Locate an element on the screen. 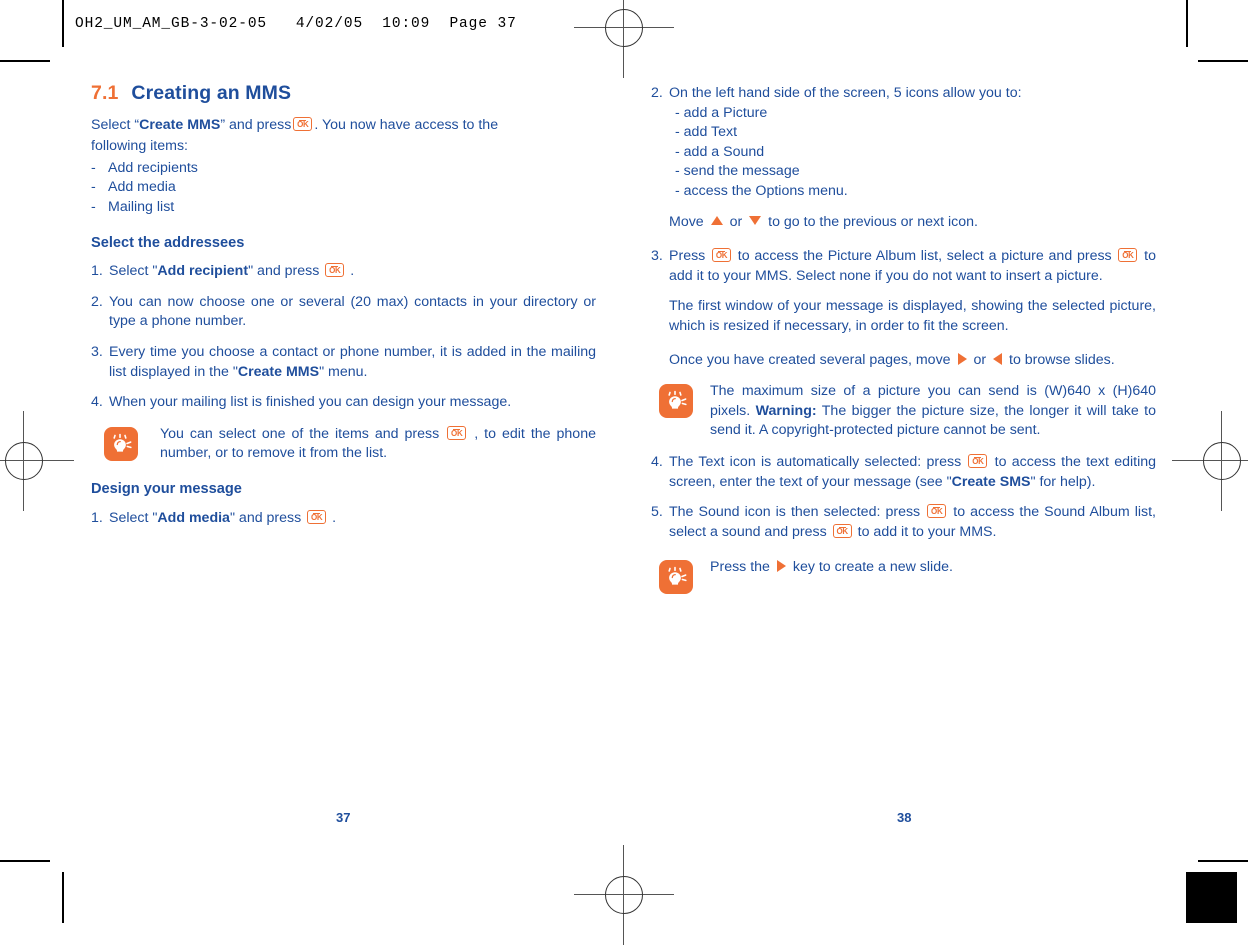 This screenshot has width=1248, height=945. tip-text: Press the key to create a new slide. is located at coordinates (933, 576).